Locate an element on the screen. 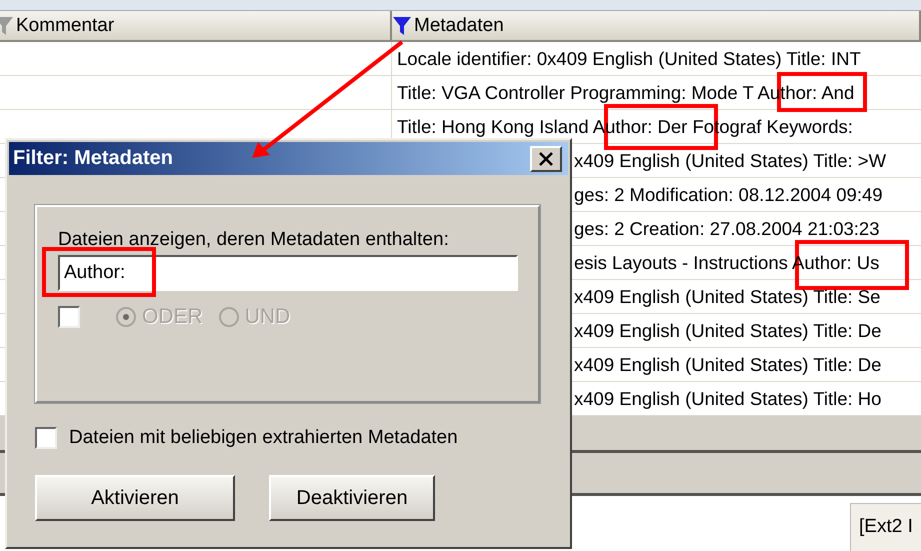 This screenshot has height=551, width=921. dialog-button: Aktivieren is located at coordinates (135, 498).